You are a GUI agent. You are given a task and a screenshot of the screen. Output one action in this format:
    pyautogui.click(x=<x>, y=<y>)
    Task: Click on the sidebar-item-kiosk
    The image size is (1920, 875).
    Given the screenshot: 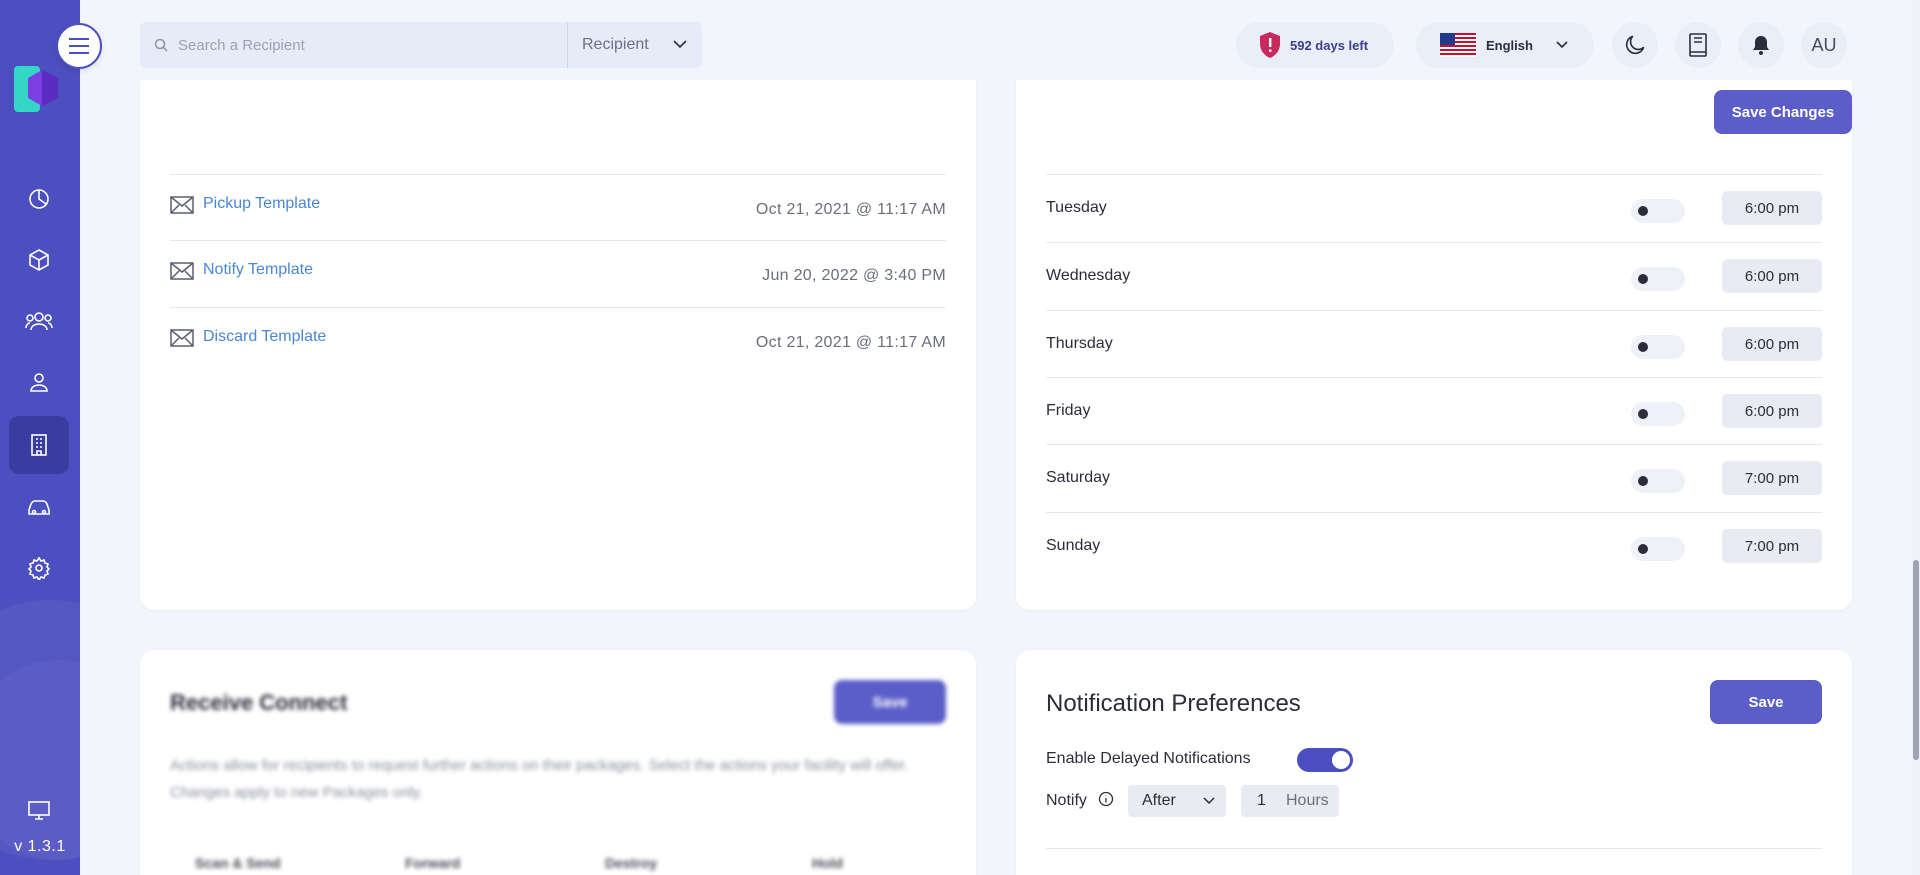 What is the action you would take?
    pyautogui.click(x=39, y=810)
    